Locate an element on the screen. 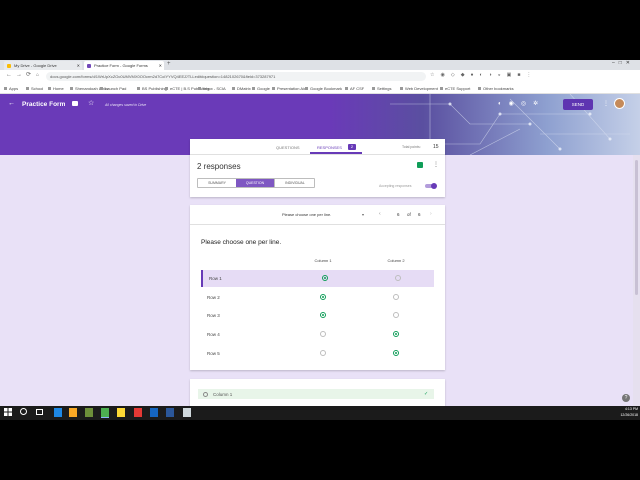 The image size is (640, 480). tab-questions: QUESTIONS is located at coordinates (288, 147).